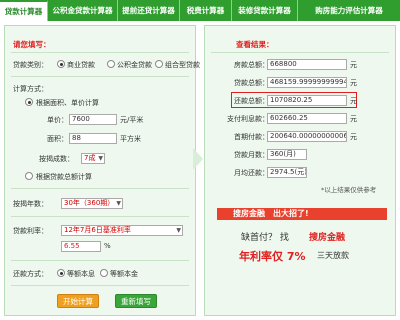 The height and width of the screenshot is (320, 400). I want to click on down-payment-output: 200640.00000000006, so click(307, 136).